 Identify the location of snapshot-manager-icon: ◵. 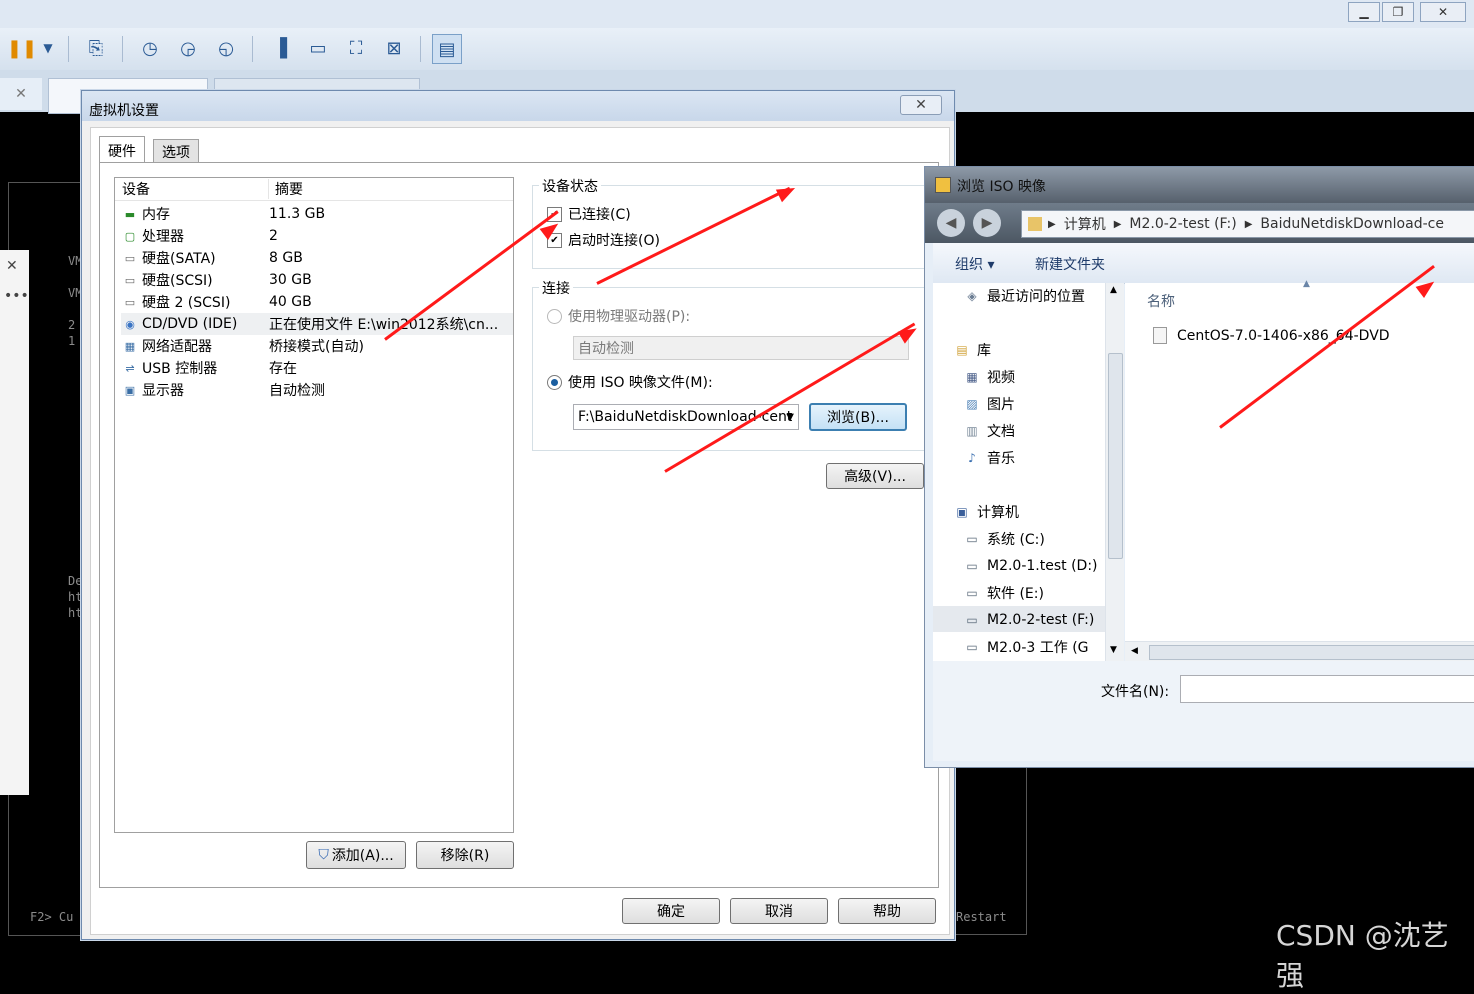
(226, 48).